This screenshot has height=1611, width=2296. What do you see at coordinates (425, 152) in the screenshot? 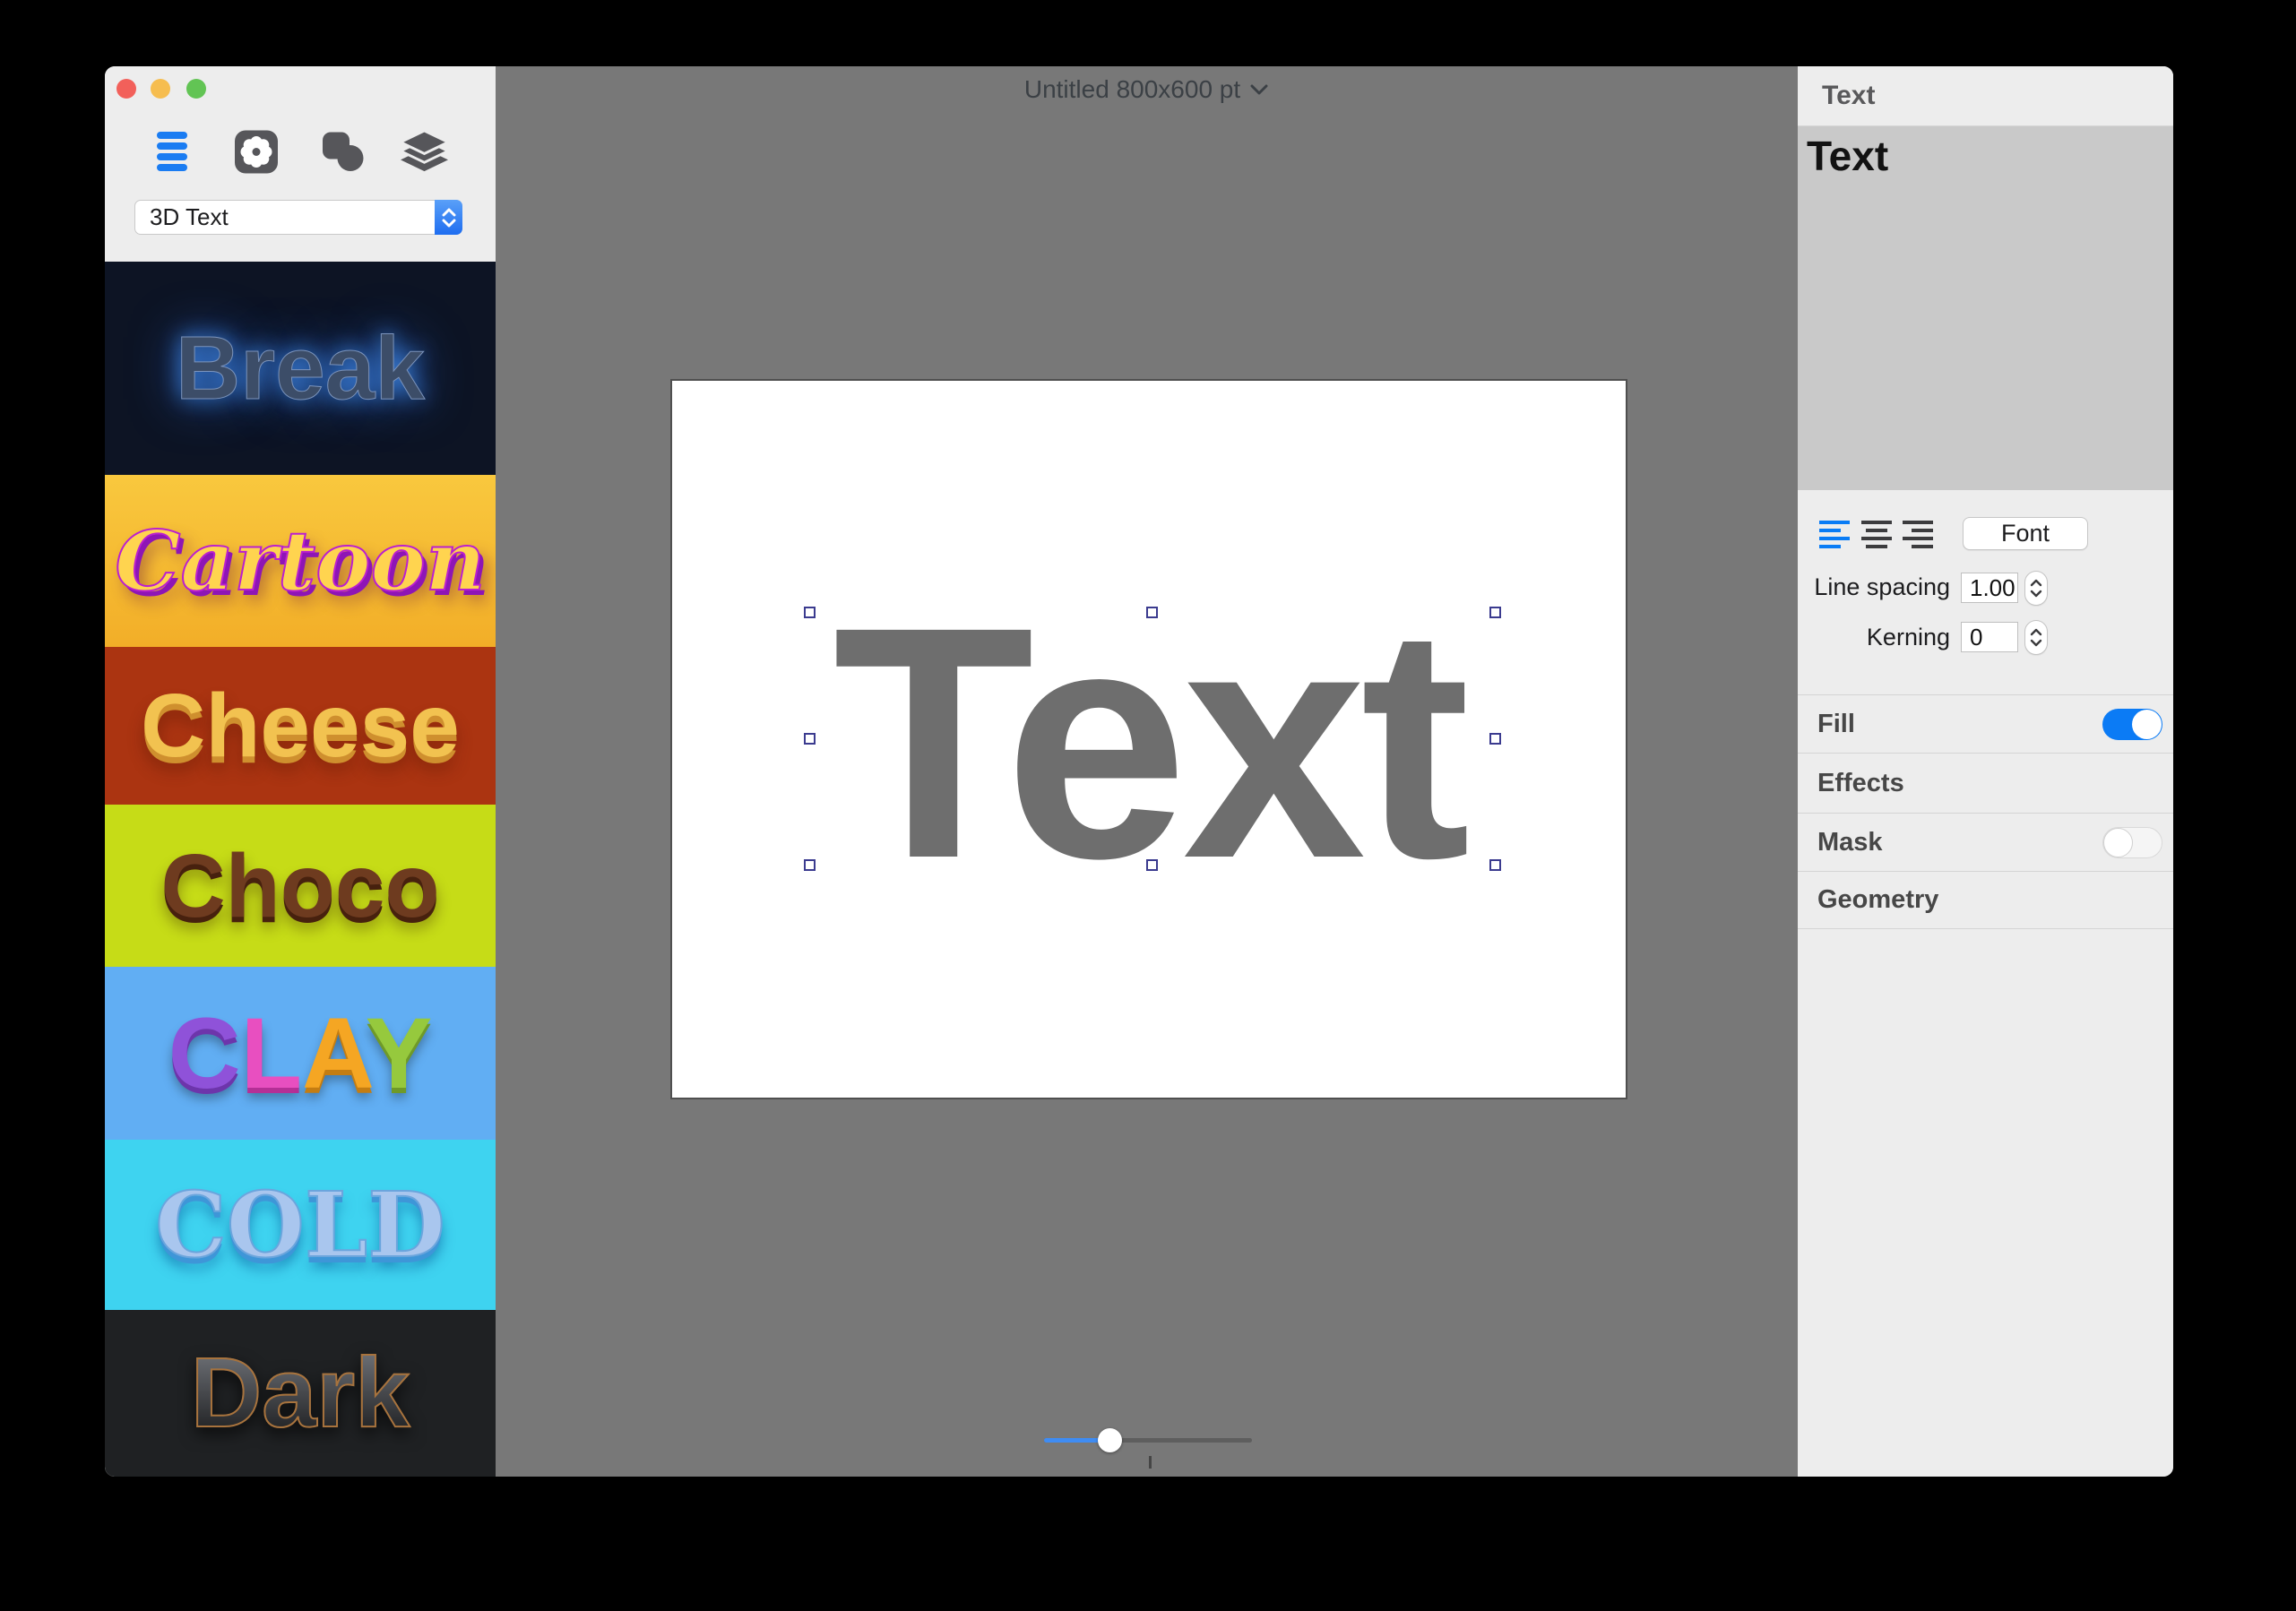
I see `layers-tab-icon` at bounding box center [425, 152].